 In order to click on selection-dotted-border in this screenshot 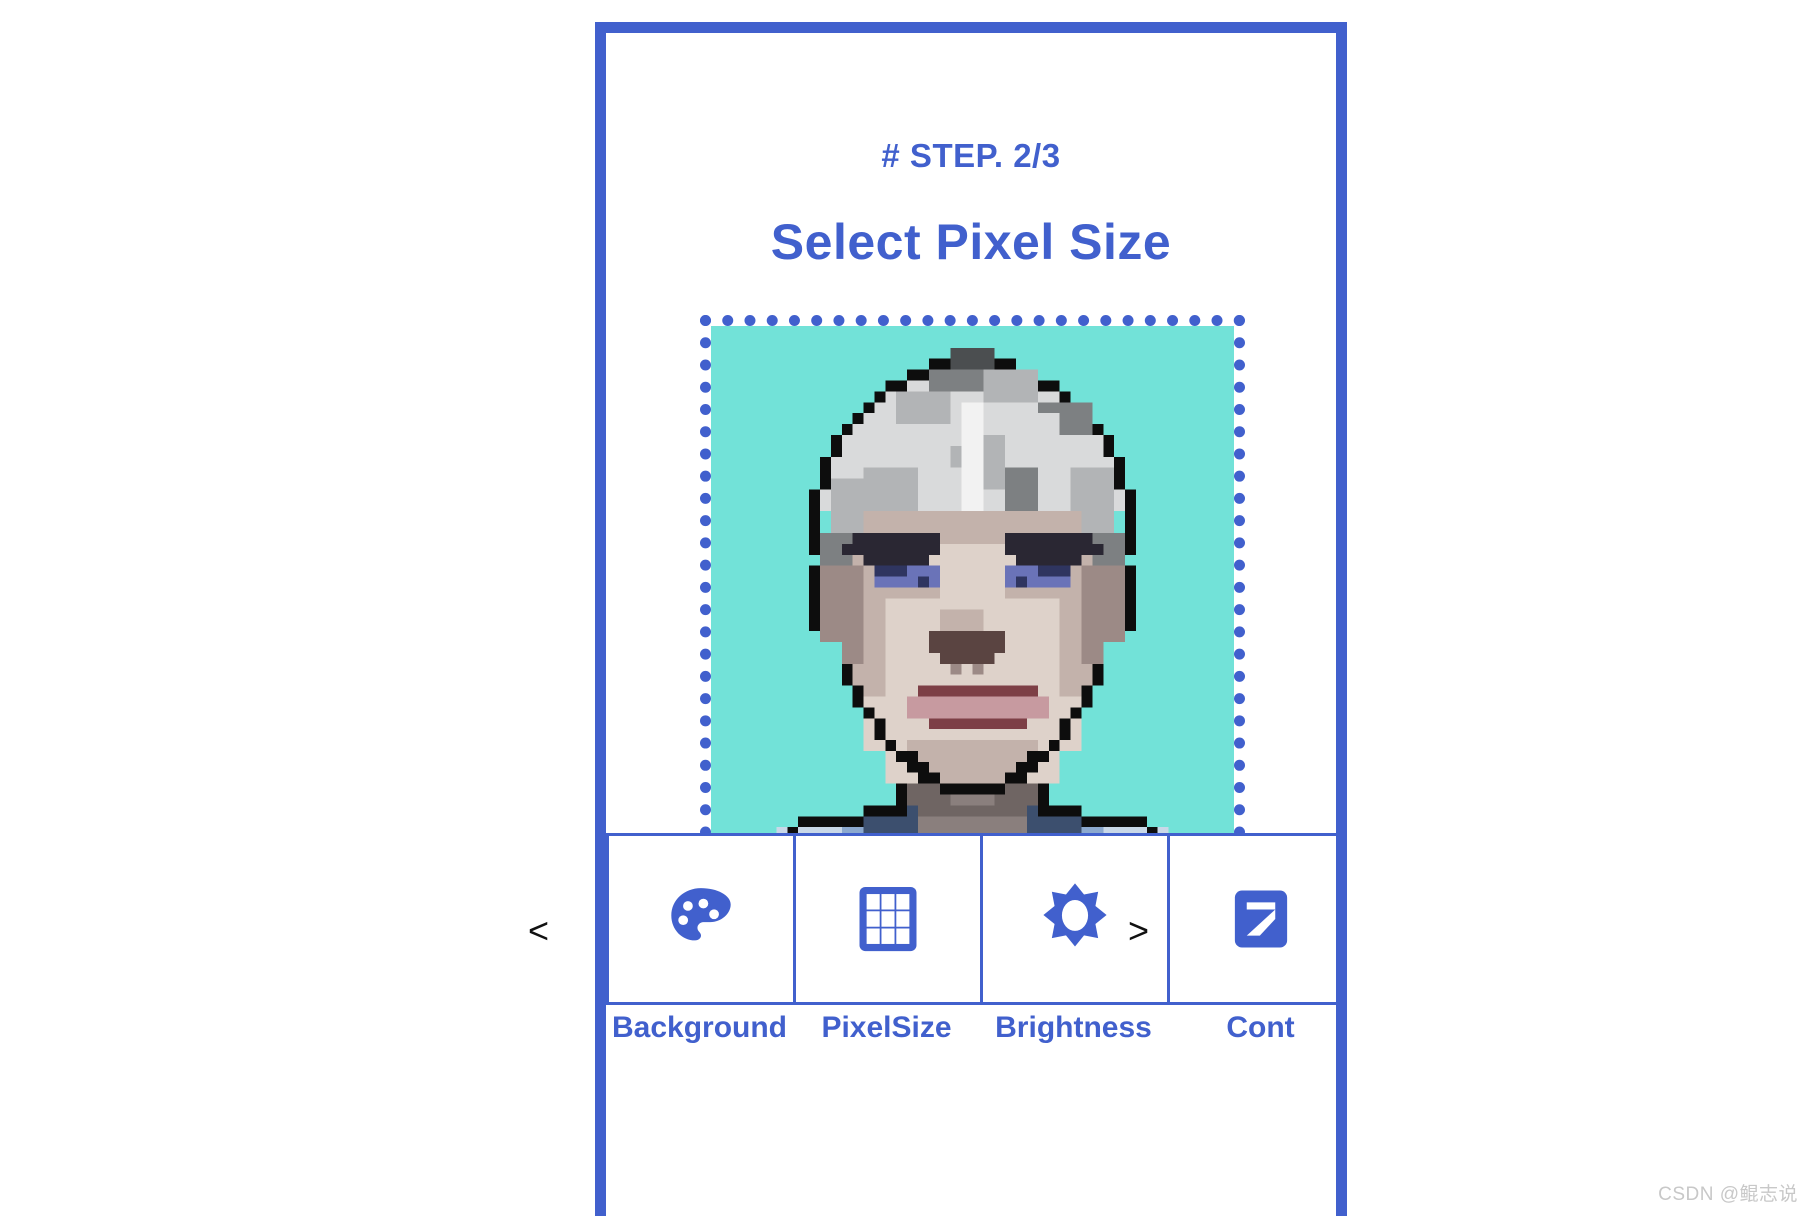, I will do `click(972, 587)`.